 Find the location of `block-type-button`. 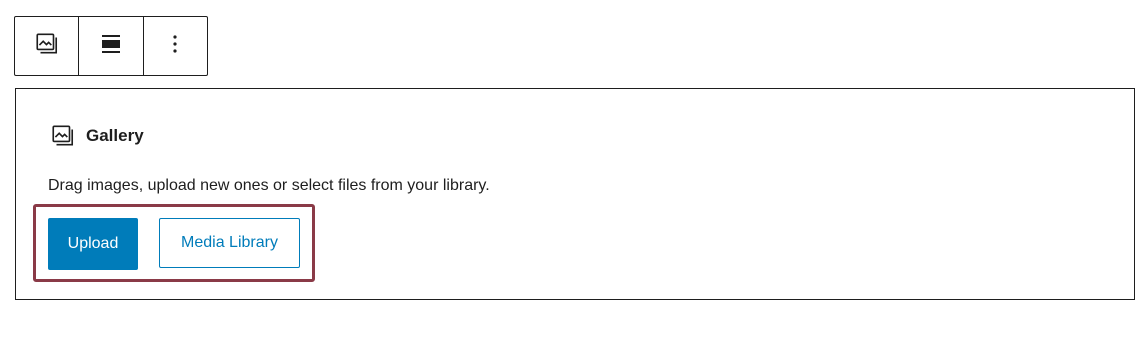

block-type-button is located at coordinates (47, 46).